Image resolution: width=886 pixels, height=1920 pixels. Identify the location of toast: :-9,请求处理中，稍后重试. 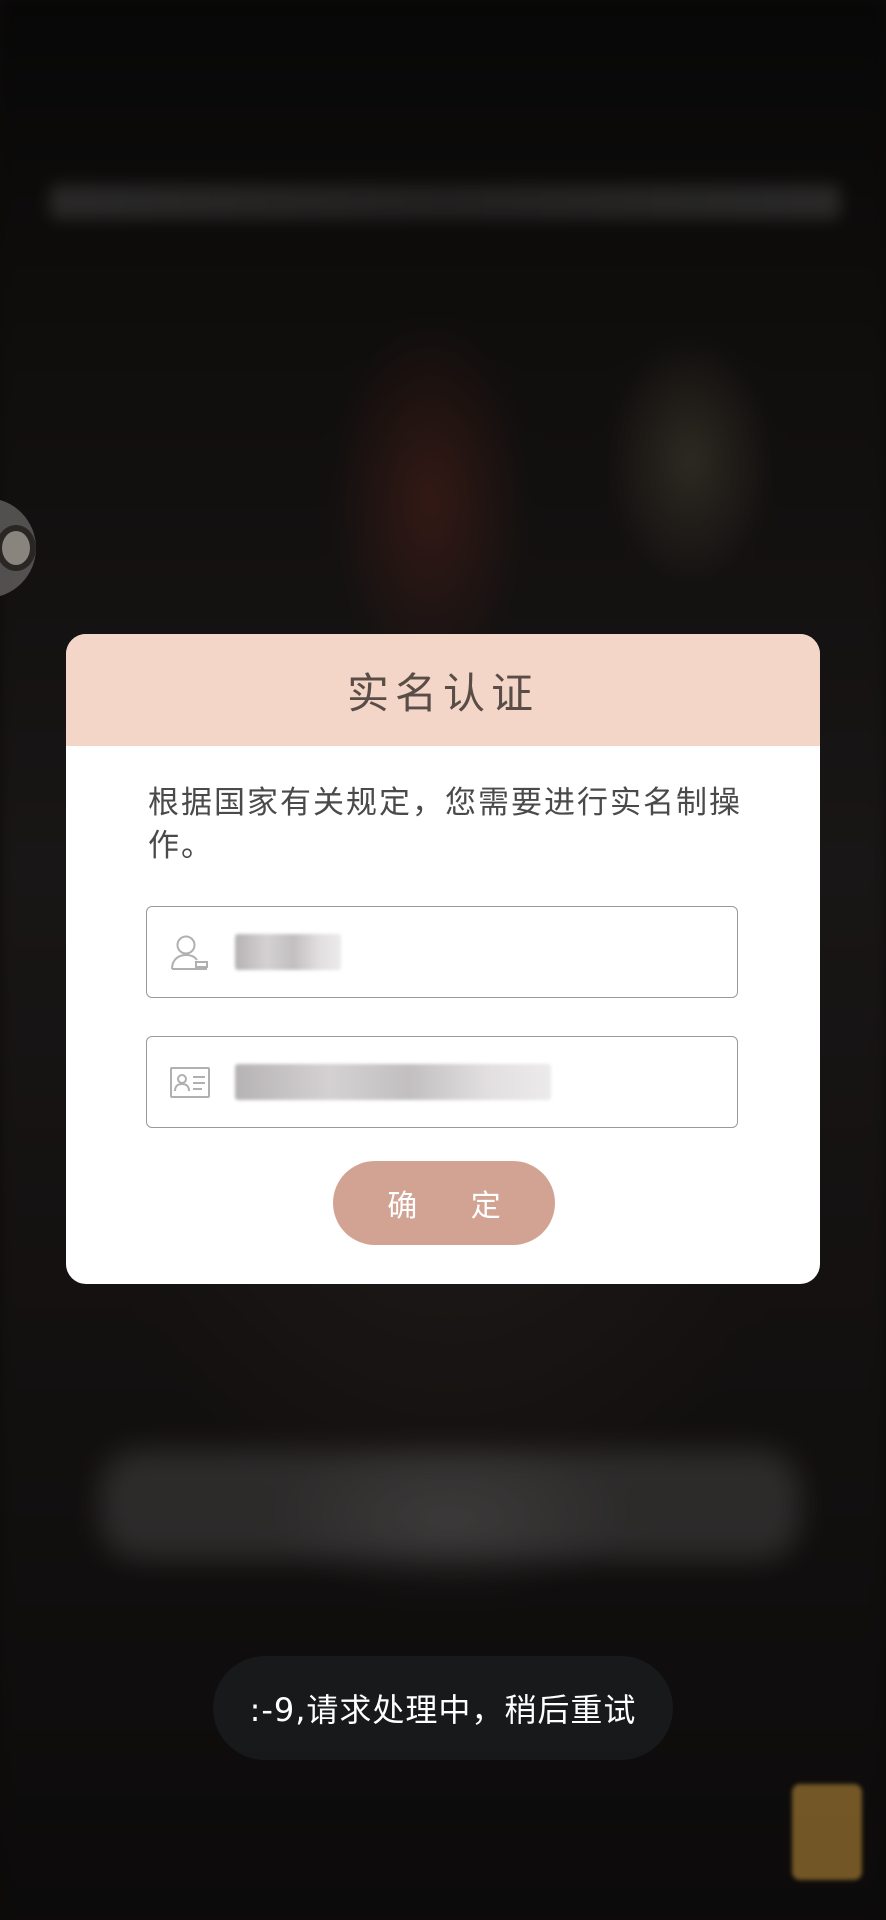
(443, 1708).